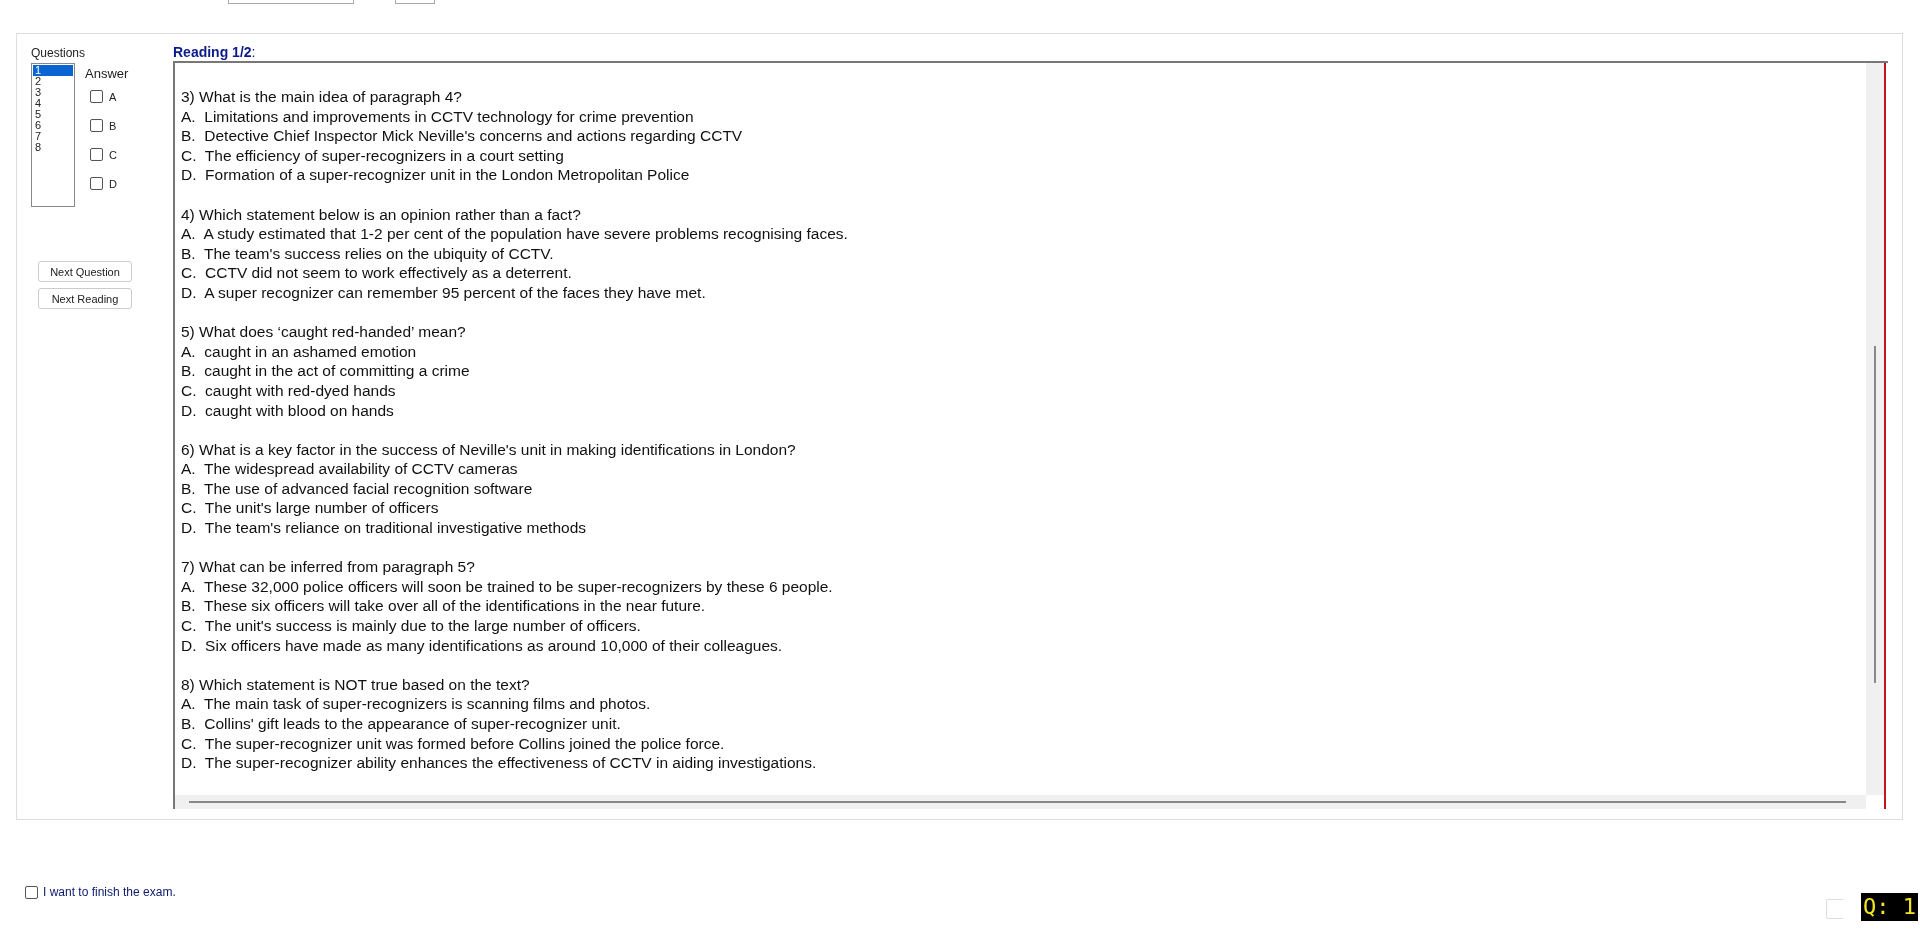 The width and height of the screenshot is (1920, 930). Describe the element at coordinates (85, 271) in the screenshot. I see `next-question-button: Next Question` at that location.